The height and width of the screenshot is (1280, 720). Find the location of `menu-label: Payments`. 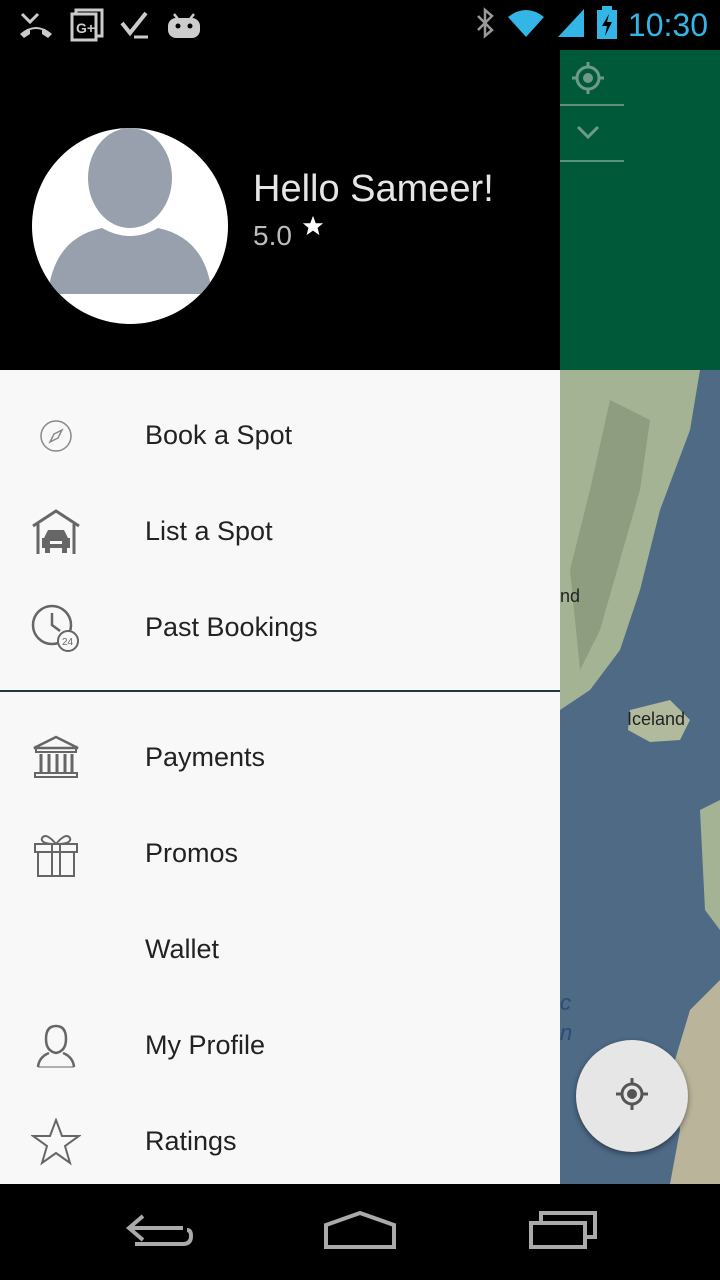

menu-label: Payments is located at coordinates (205, 756).